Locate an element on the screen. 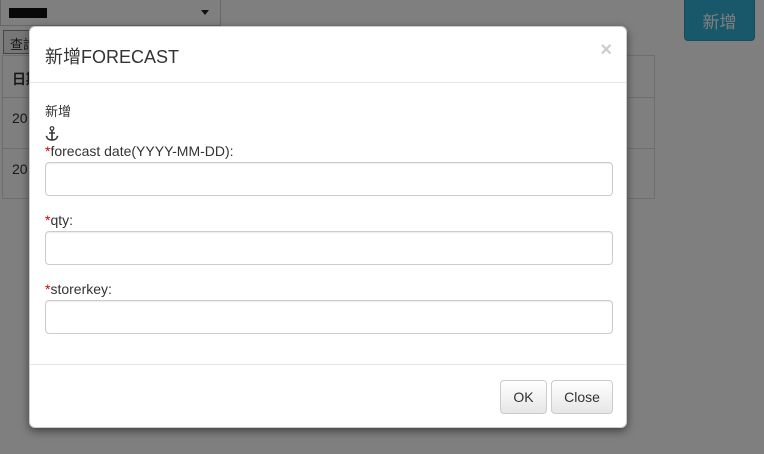  forecast-date-input is located at coordinates (329, 179).